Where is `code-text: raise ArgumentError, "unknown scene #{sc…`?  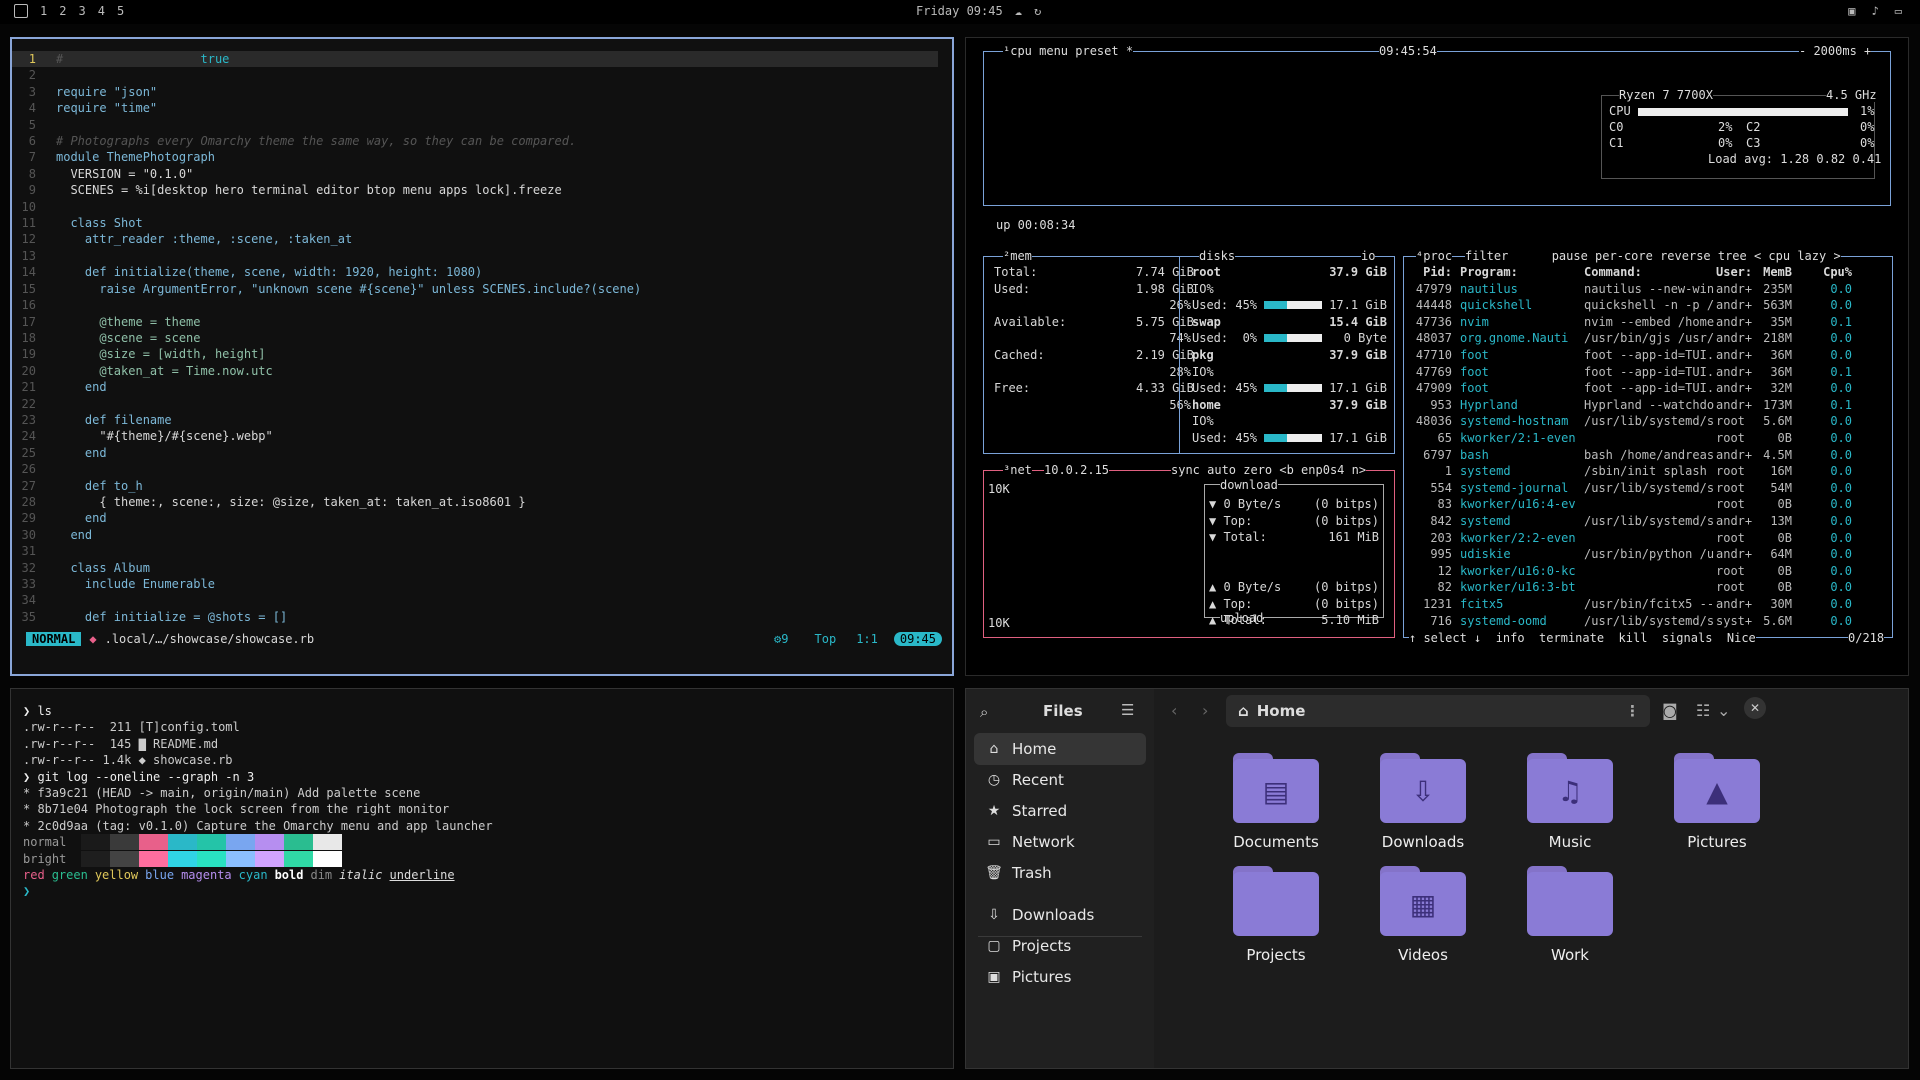 code-text: raise ArgumentError, "unknown scene #{sc… is located at coordinates (349, 288).